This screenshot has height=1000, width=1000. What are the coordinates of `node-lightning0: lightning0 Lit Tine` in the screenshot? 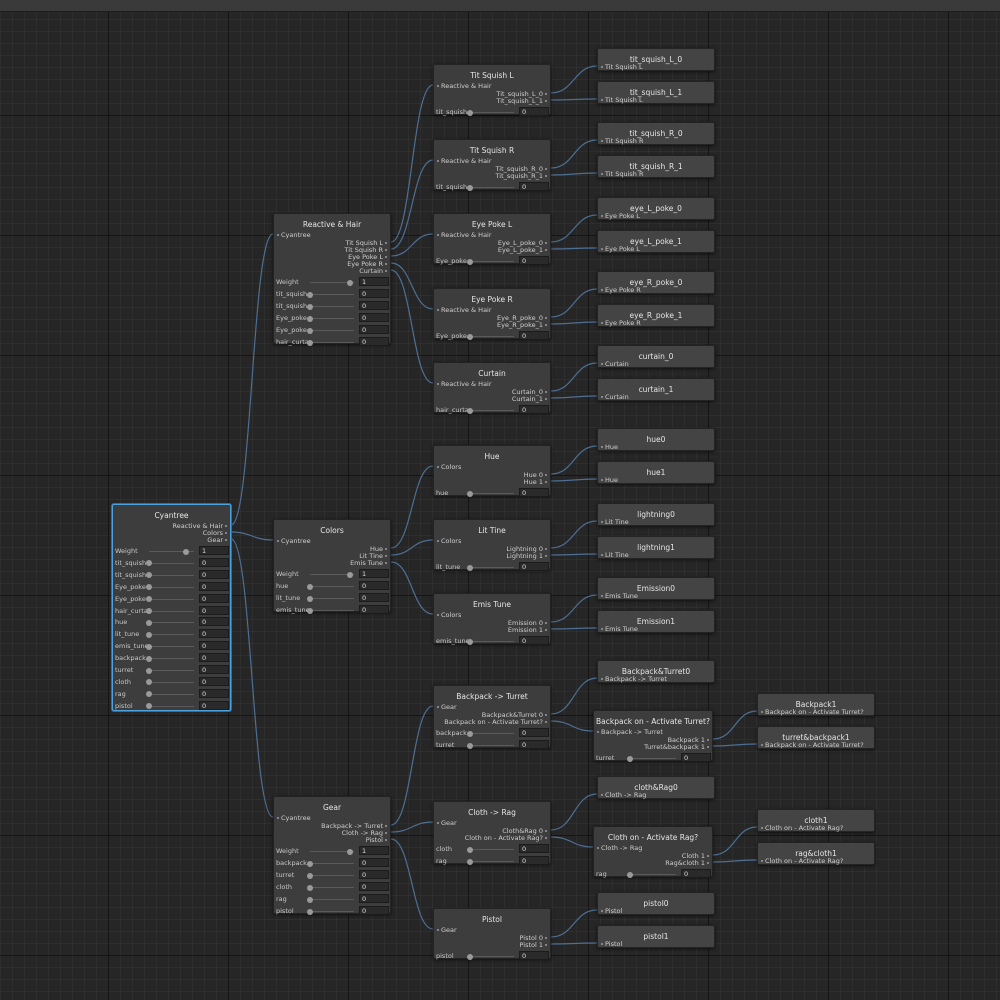 It's located at (656, 514).